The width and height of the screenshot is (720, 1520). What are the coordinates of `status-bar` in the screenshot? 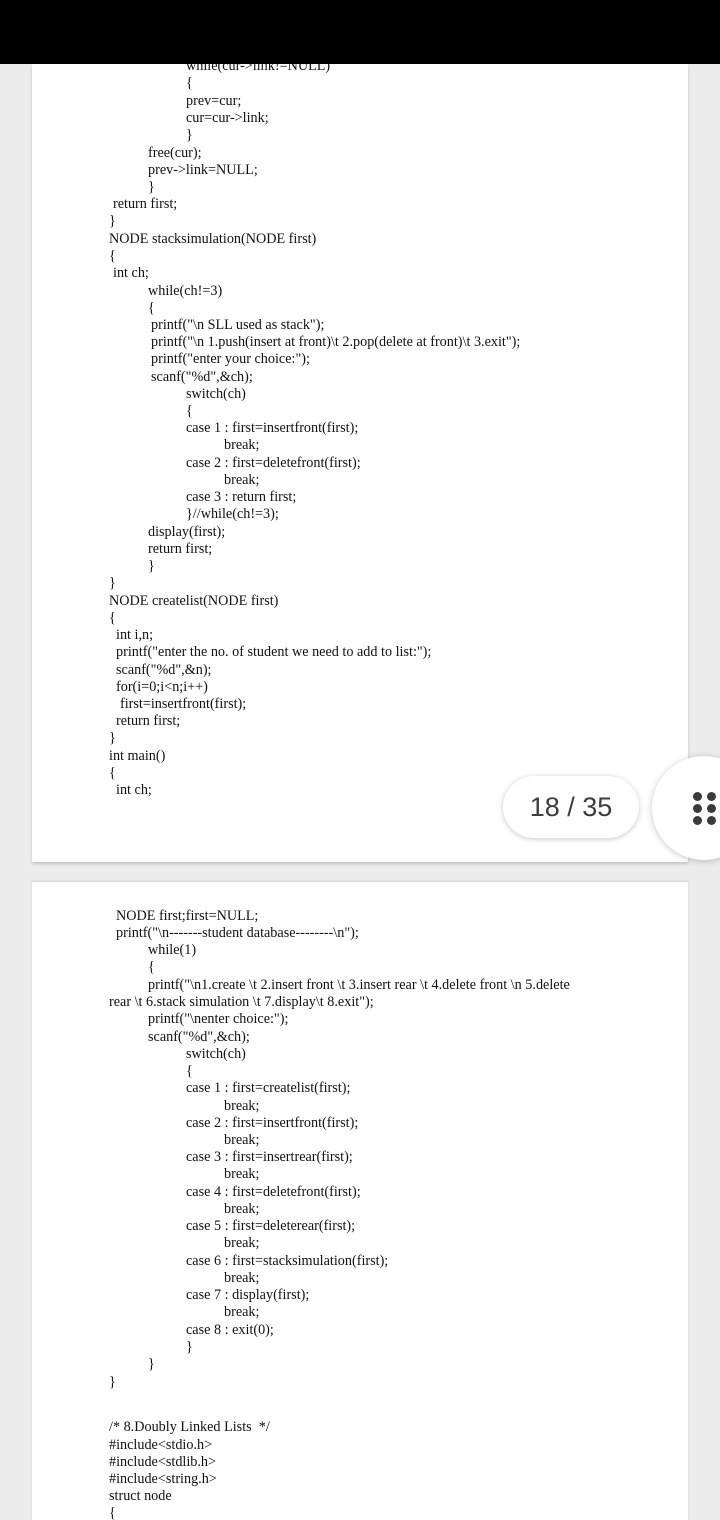 It's located at (360, 32).